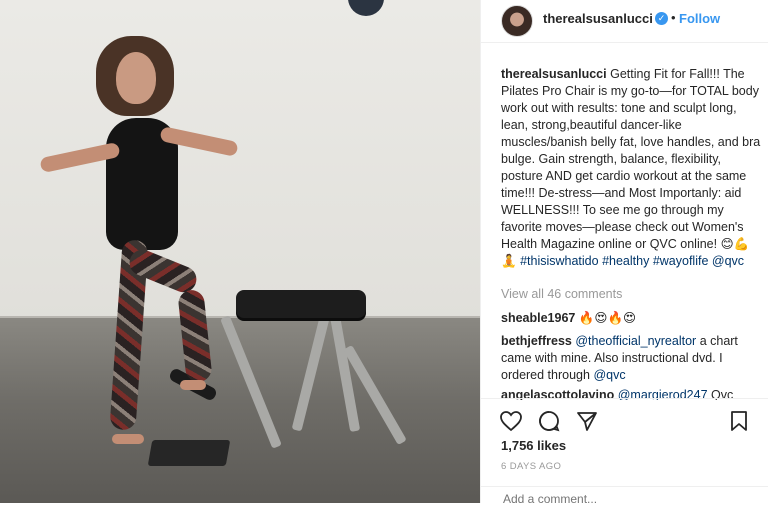 Image resolution: width=768 pixels, height=507 pixels. I want to click on ceiling-light, so click(366, 8).